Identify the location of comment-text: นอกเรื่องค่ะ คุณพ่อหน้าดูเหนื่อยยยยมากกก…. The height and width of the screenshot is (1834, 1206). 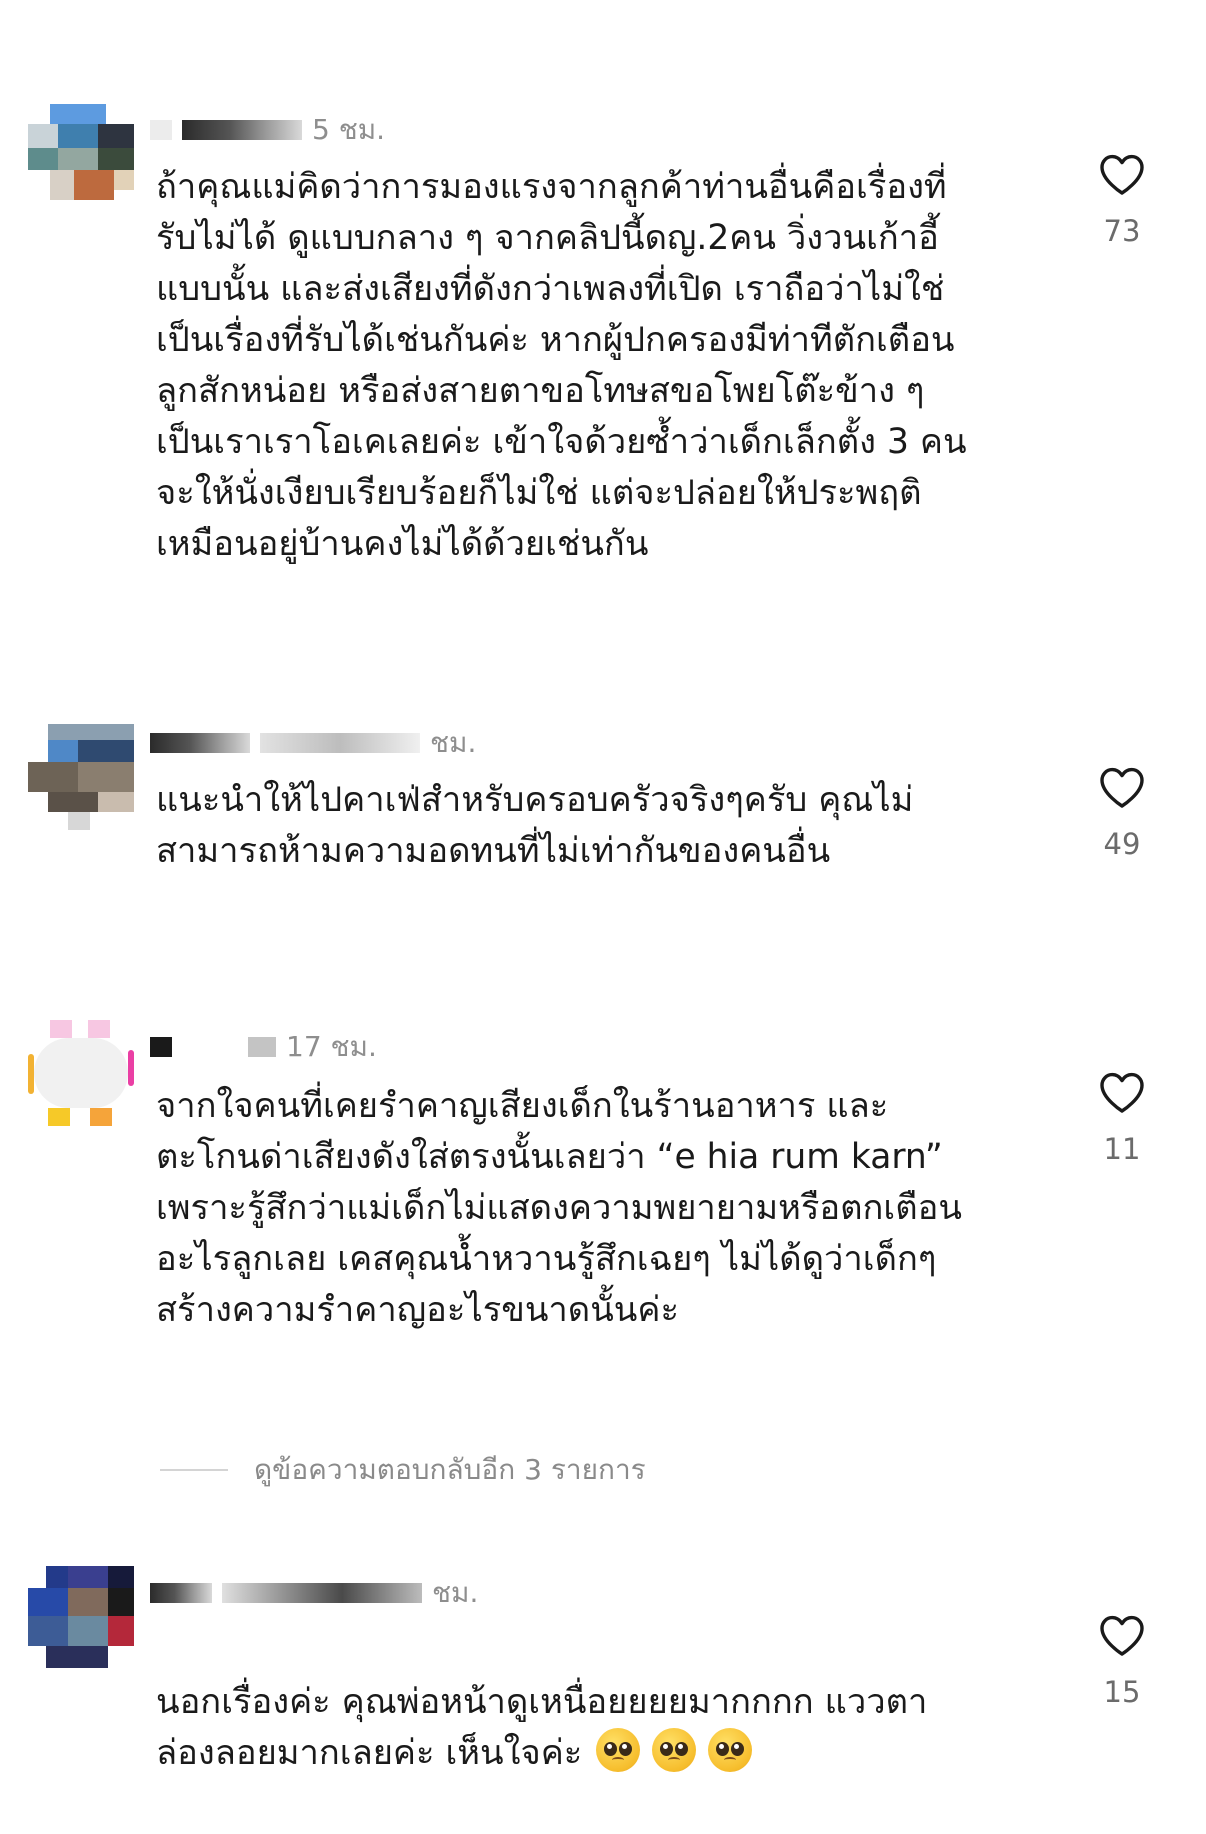
(596, 1702).